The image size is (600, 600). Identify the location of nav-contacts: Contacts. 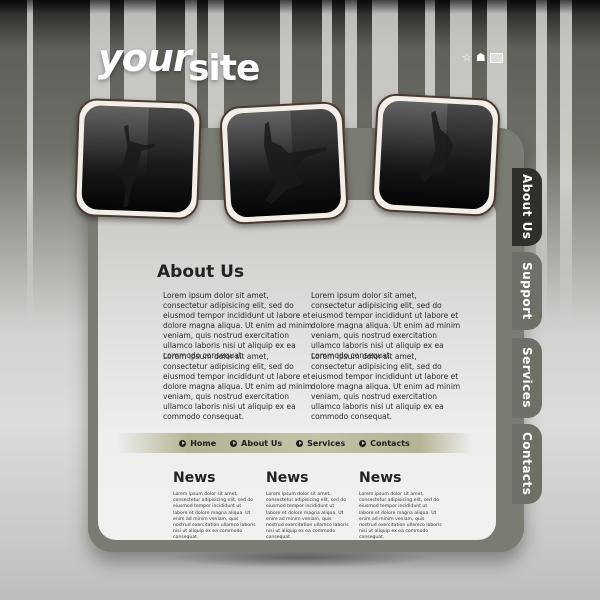
(384, 443).